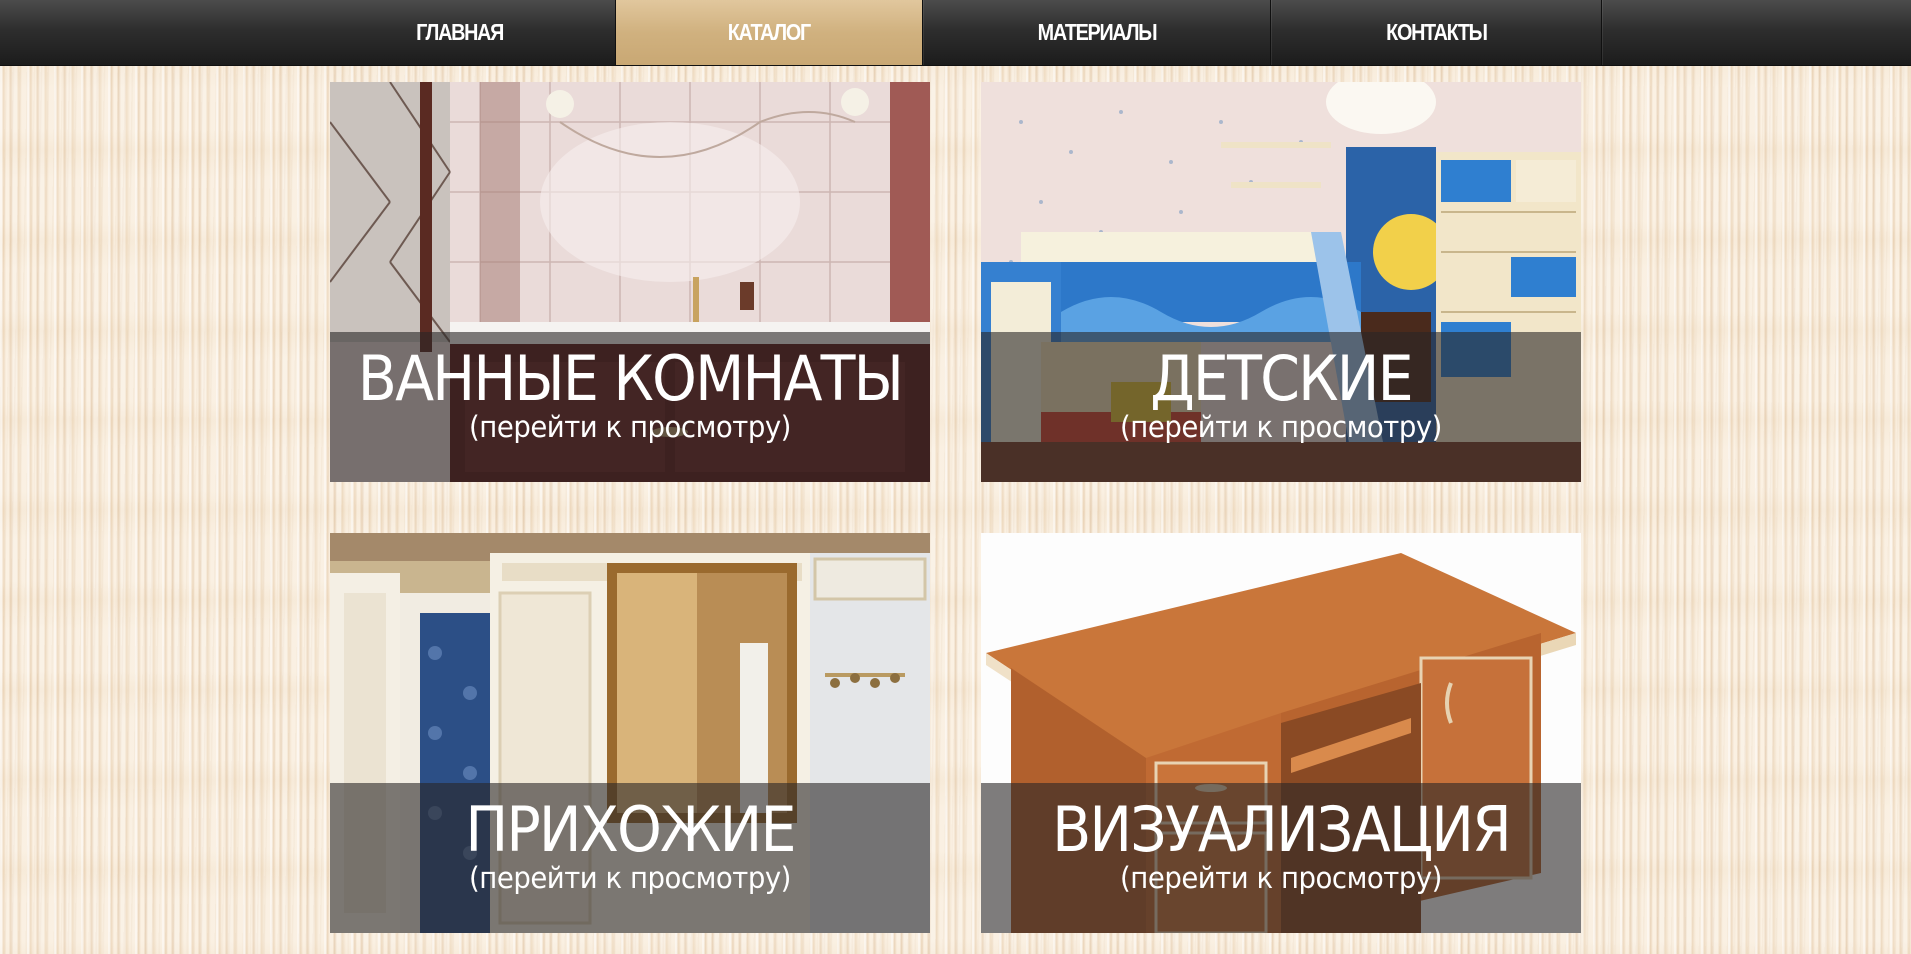  I want to click on nav-item-label: КОНТАКТЫ, so click(1436, 32).